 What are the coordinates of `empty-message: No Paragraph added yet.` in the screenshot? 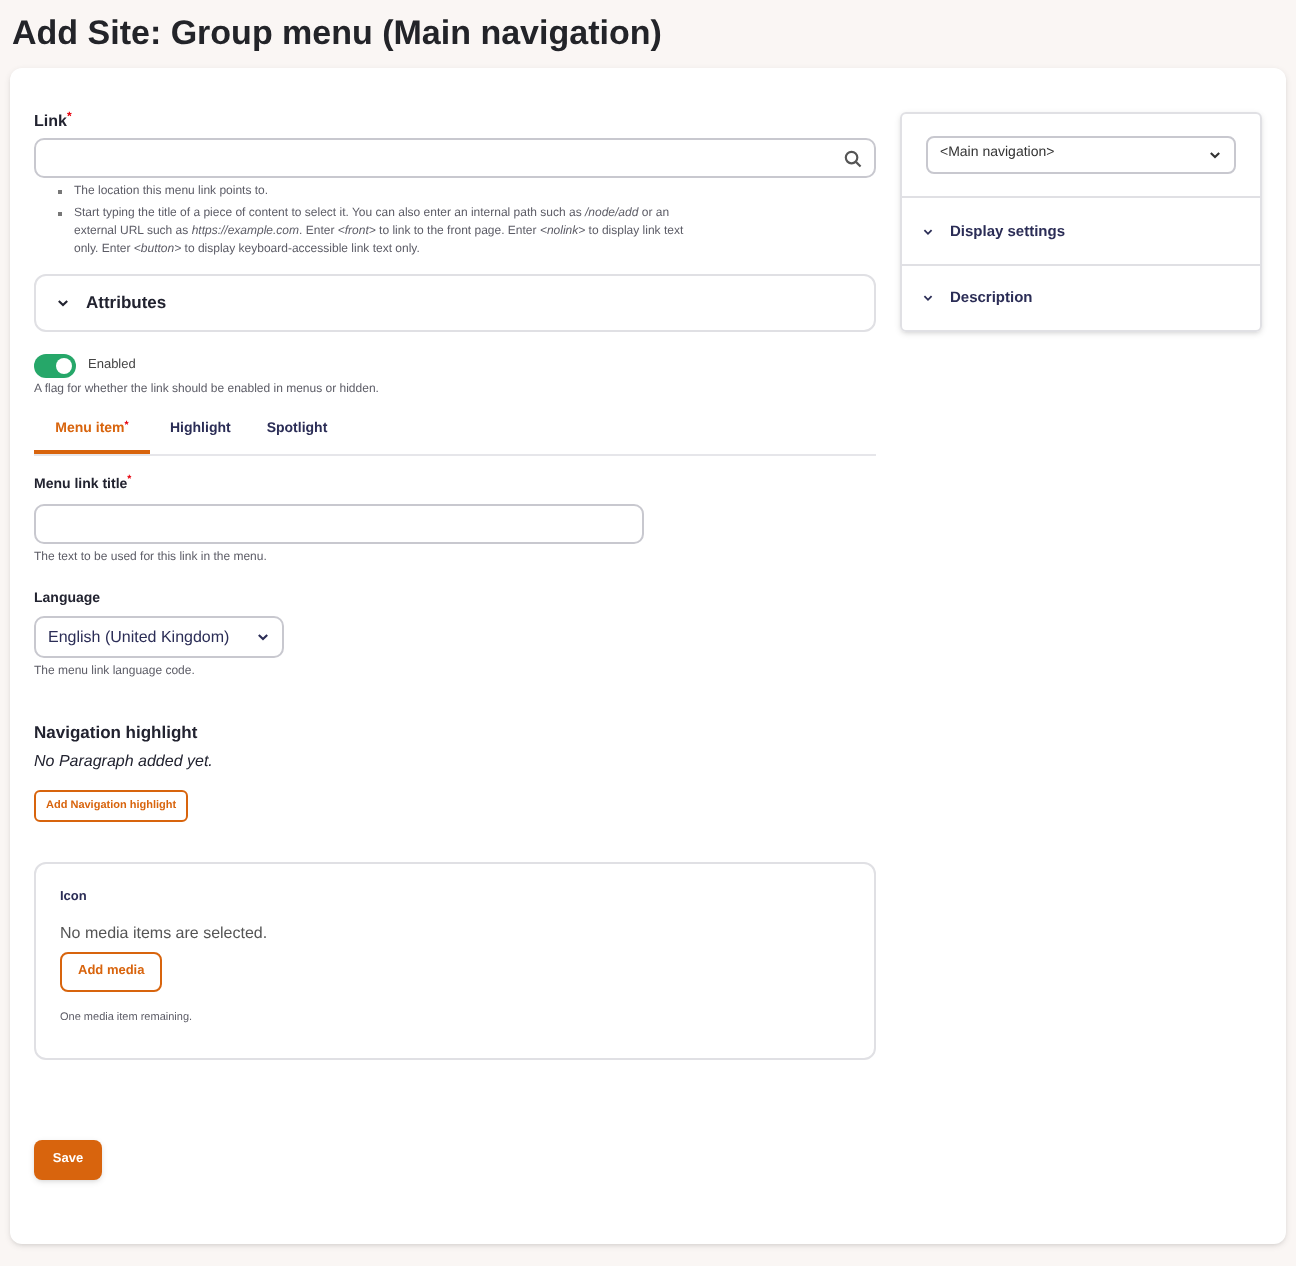 It's located at (124, 761).